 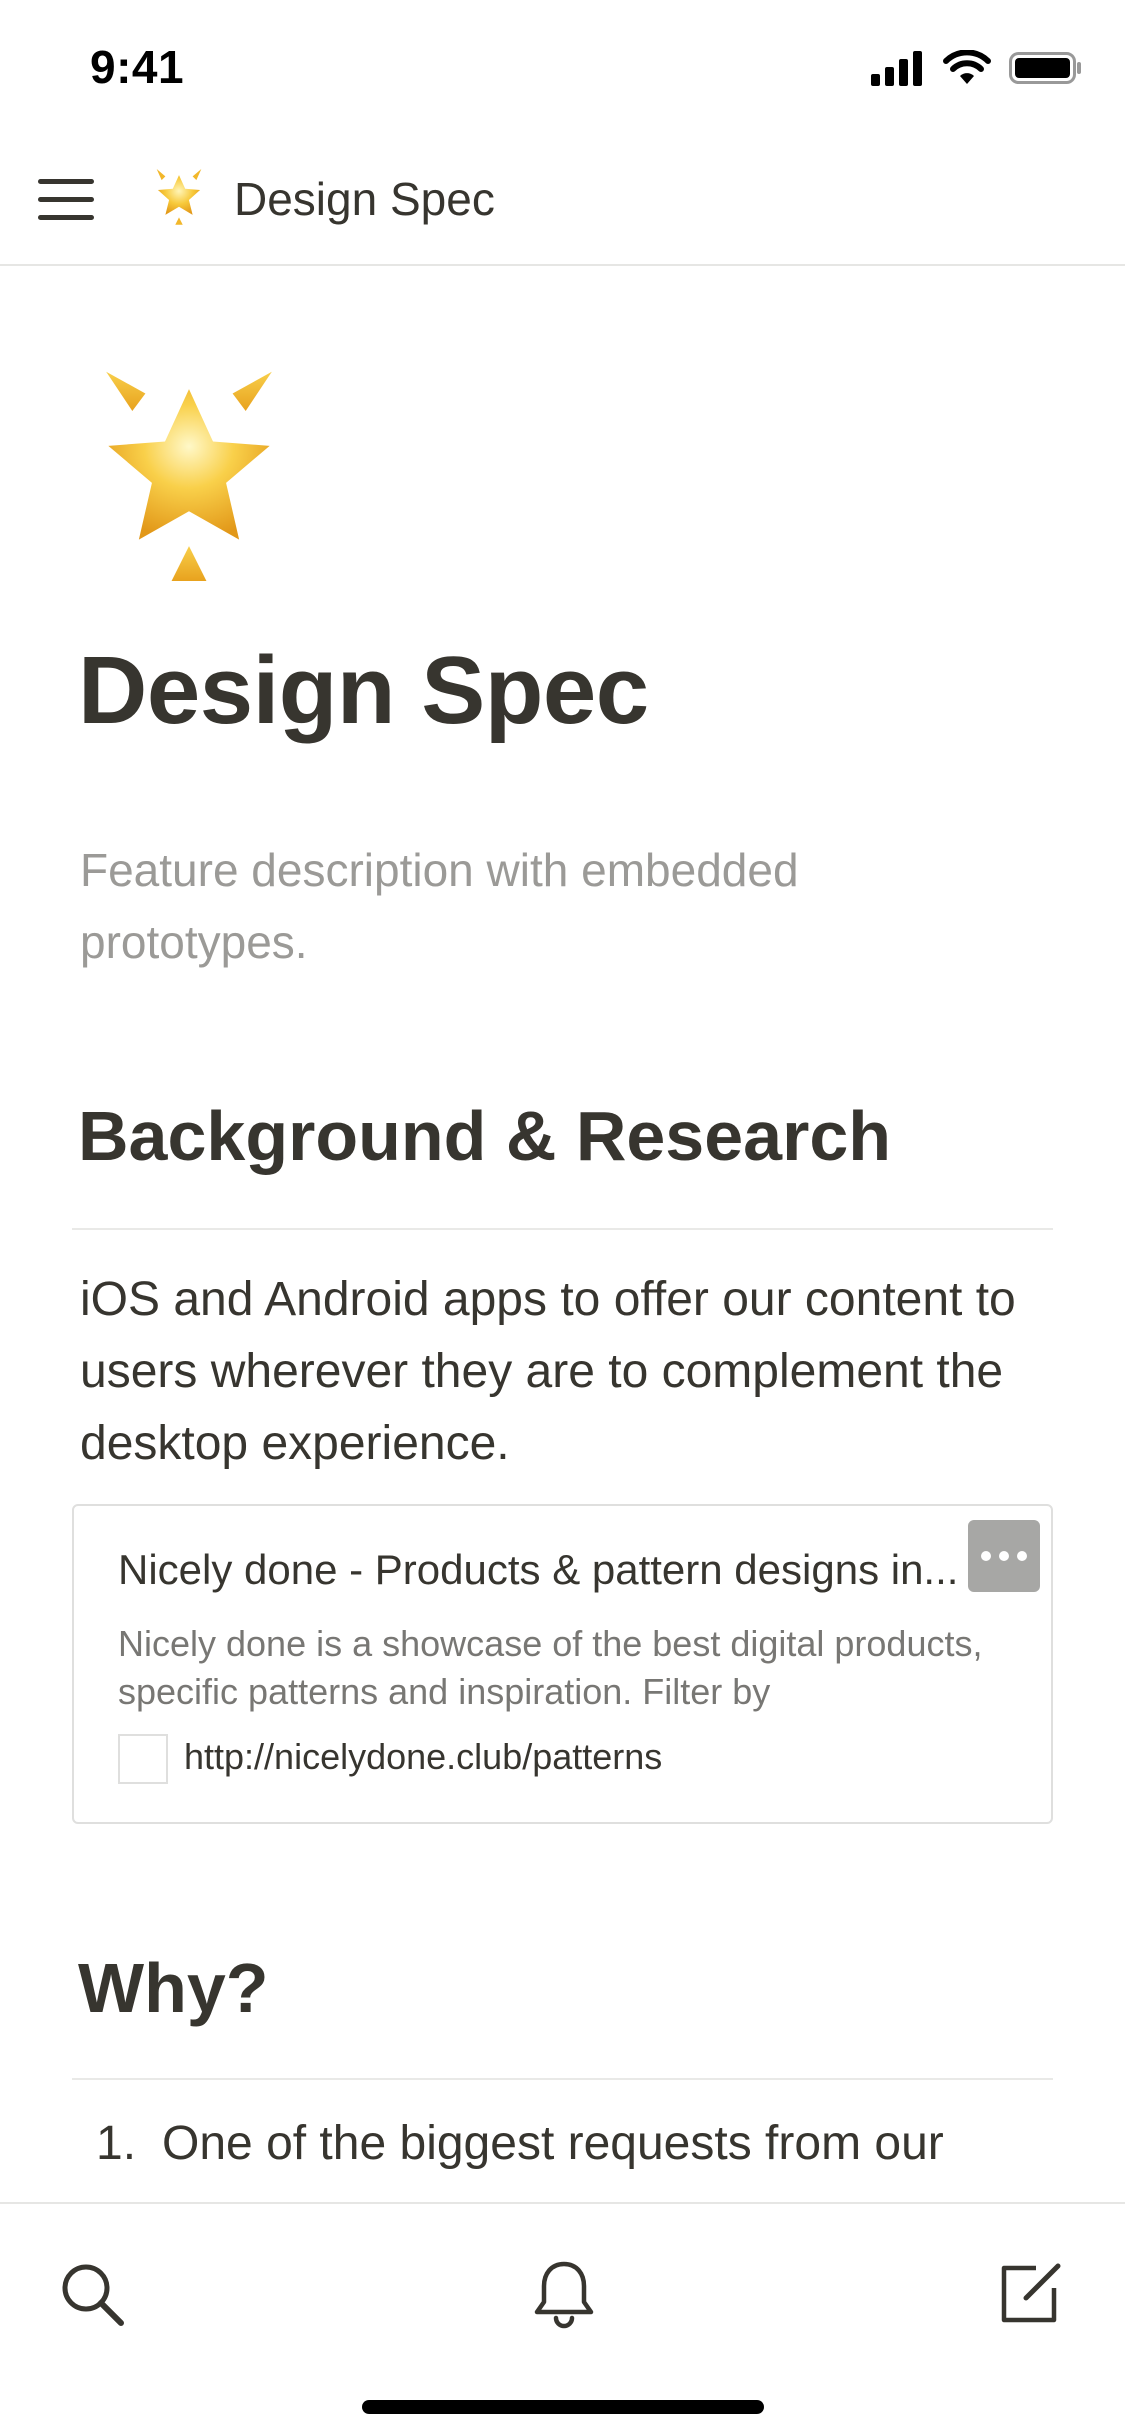 What do you see at coordinates (1030, 2294) in the screenshot?
I see `compose-icon` at bounding box center [1030, 2294].